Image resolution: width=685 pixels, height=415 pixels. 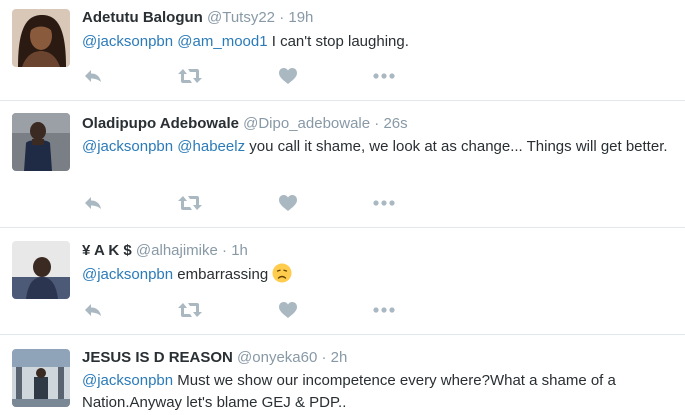 What do you see at coordinates (306, 123) in the screenshot?
I see `username: @Dipo_adebowale` at bounding box center [306, 123].